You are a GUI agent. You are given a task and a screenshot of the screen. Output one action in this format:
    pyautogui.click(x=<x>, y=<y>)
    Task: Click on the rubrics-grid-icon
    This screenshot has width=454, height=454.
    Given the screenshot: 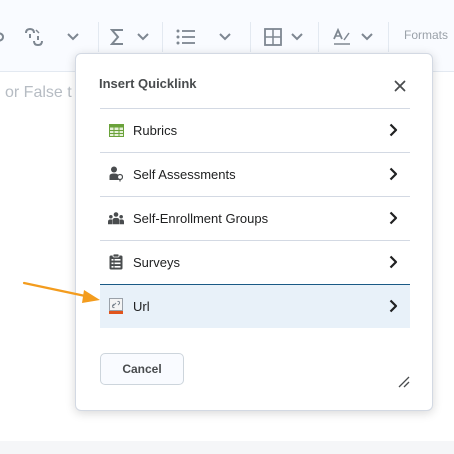 What is the action you would take?
    pyautogui.click(x=116, y=130)
    